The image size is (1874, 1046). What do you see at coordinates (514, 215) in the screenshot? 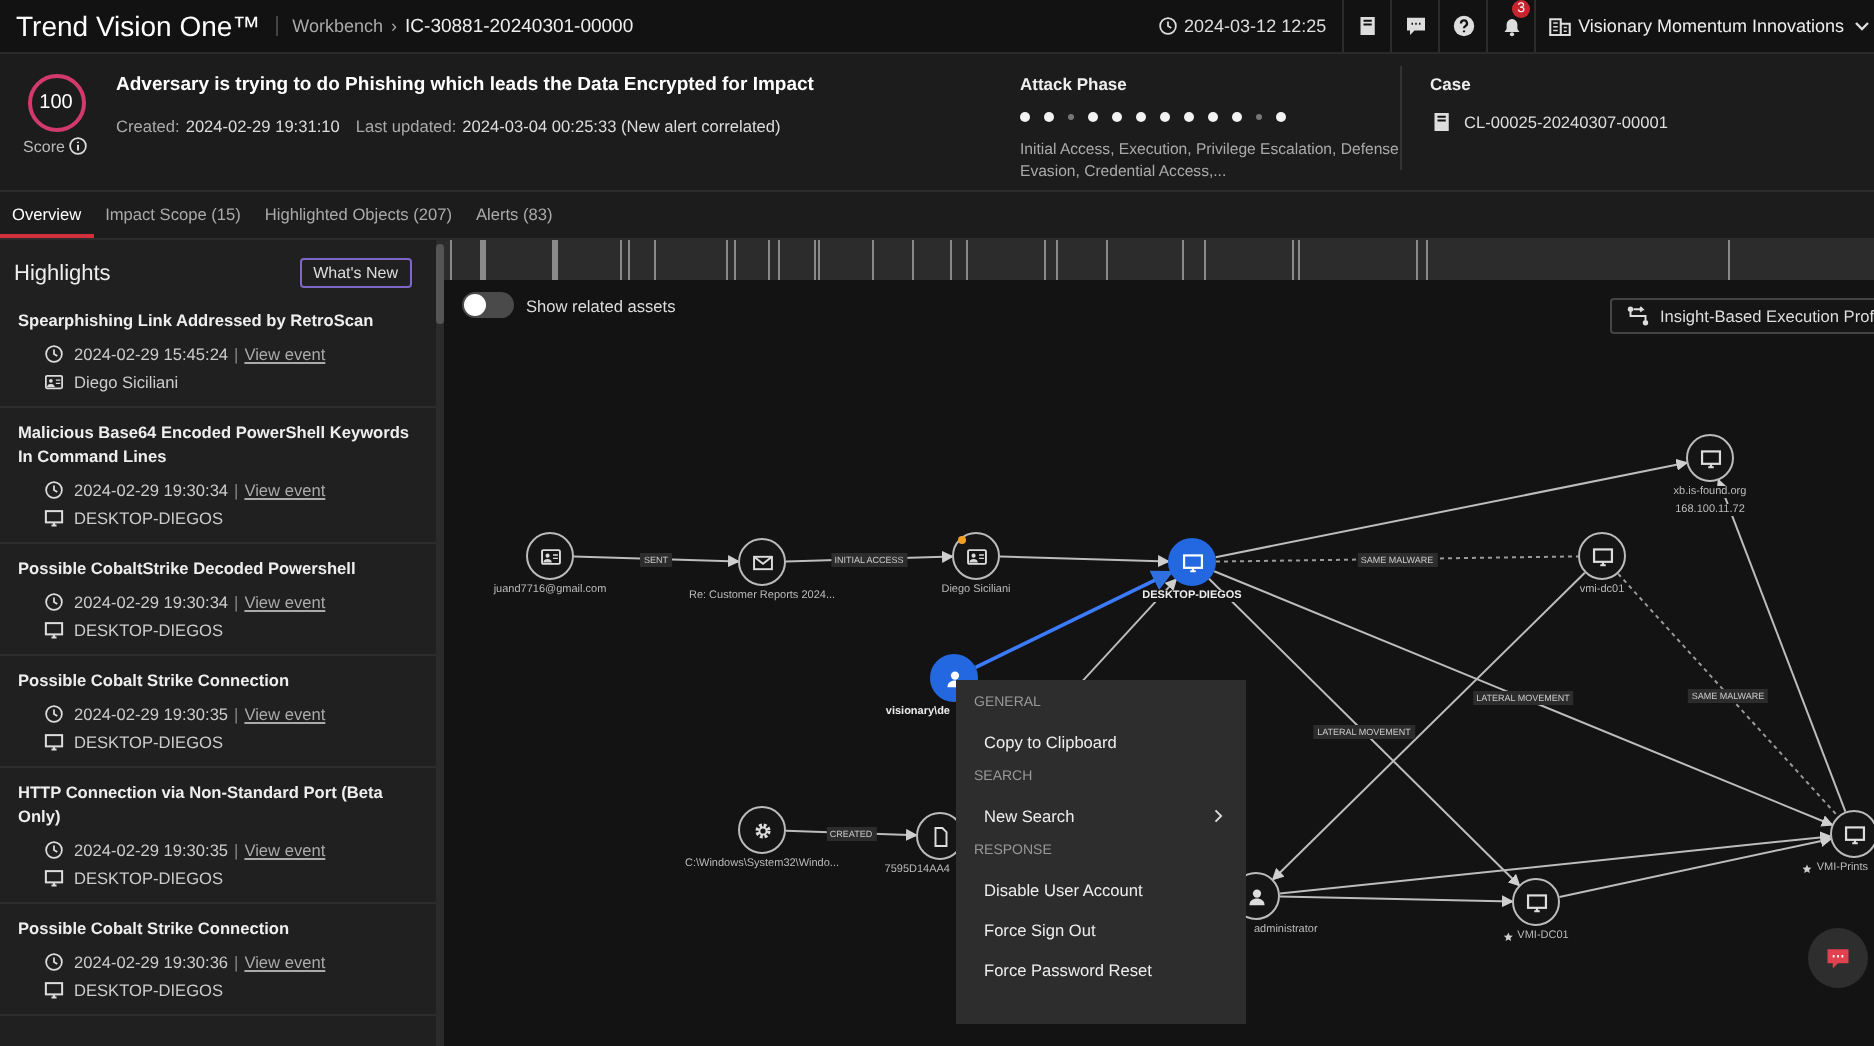
I see `tab: Alerts (83)` at bounding box center [514, 215].